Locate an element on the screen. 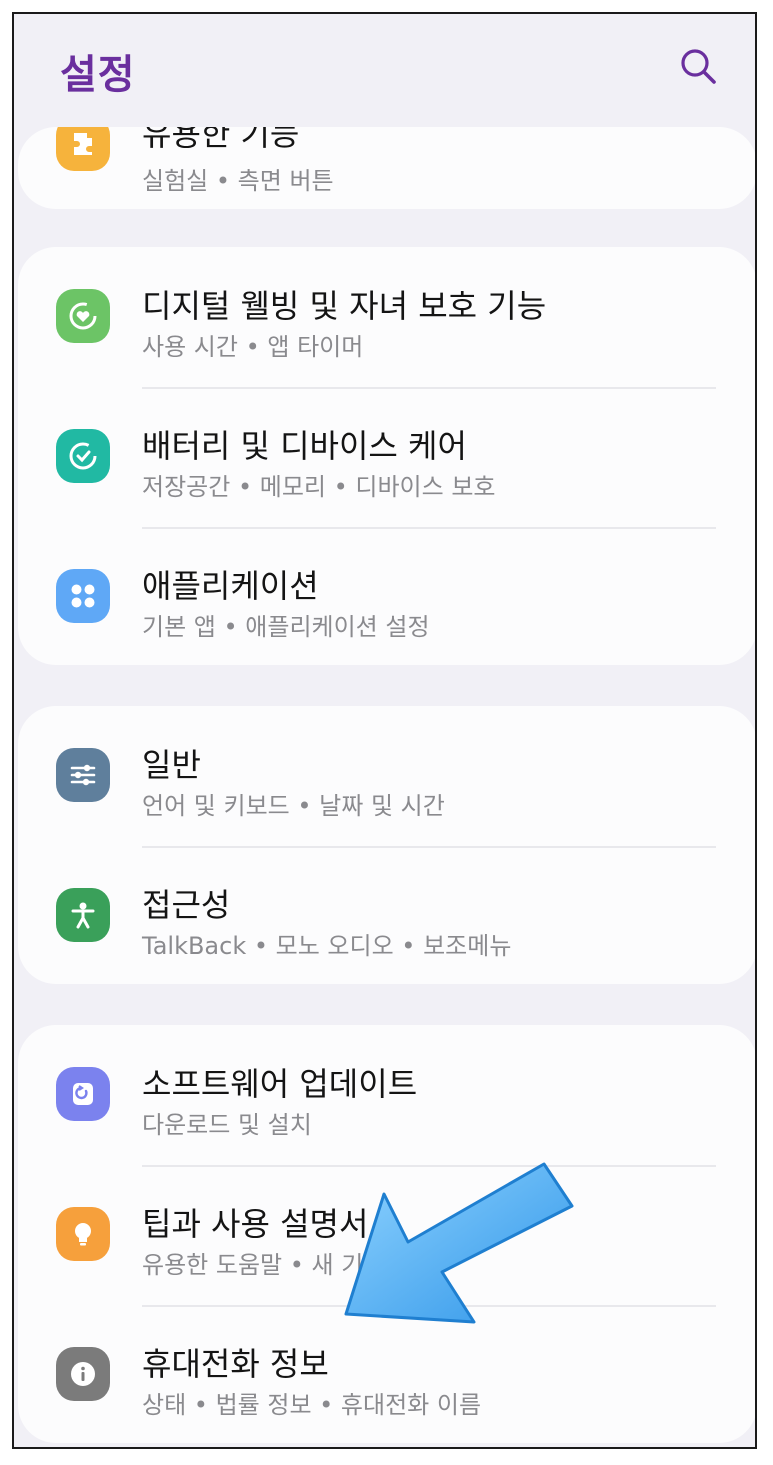  apps-icon is located at coordinates (83, 596).